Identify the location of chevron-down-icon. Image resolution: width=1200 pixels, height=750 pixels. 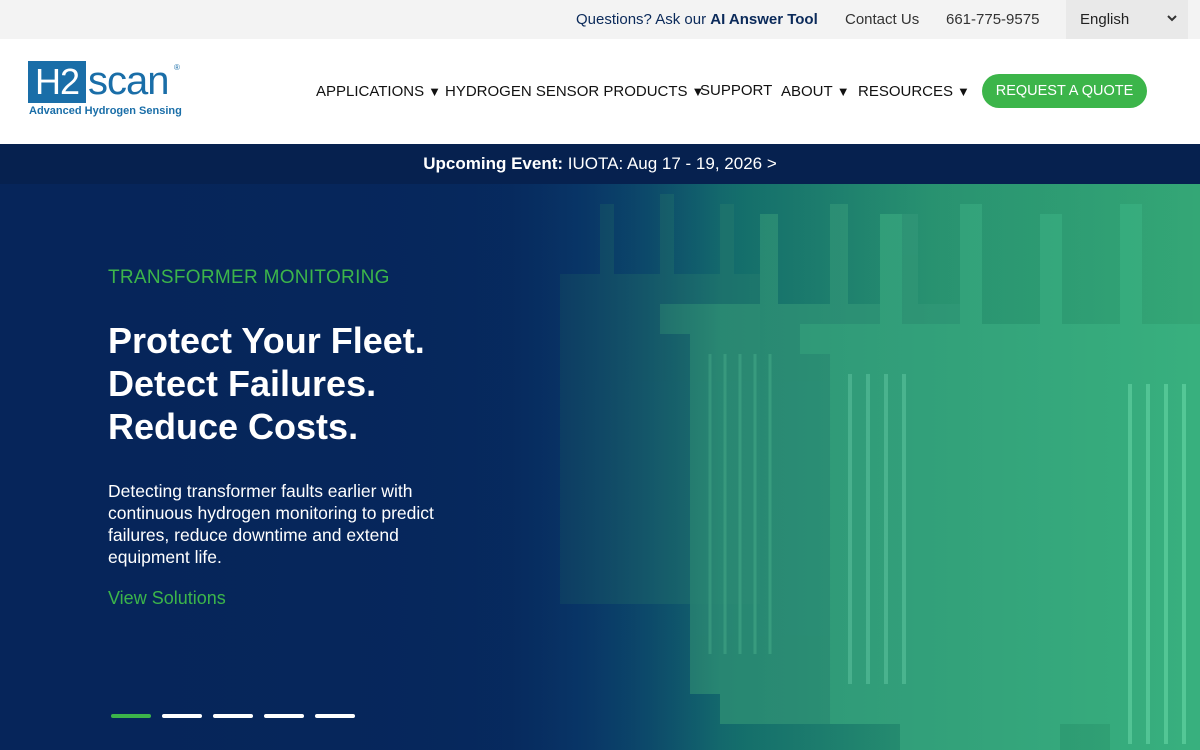
(1172, 18).